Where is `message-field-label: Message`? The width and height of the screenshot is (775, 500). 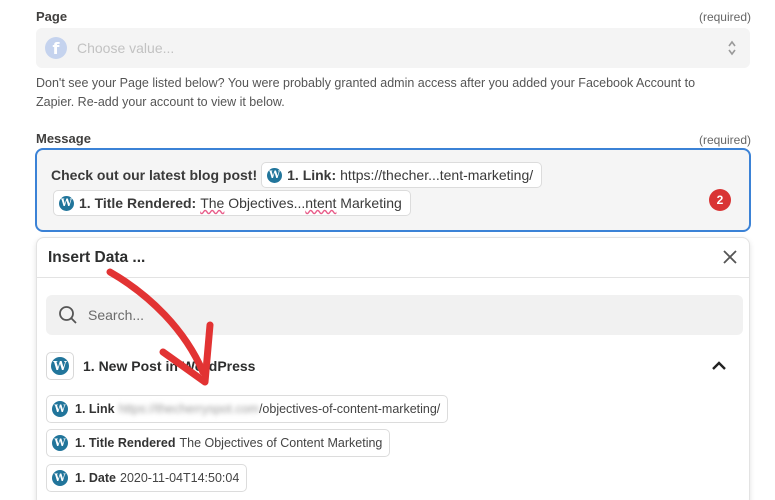
message-field-label: Message is located at coordinates (63, 138).